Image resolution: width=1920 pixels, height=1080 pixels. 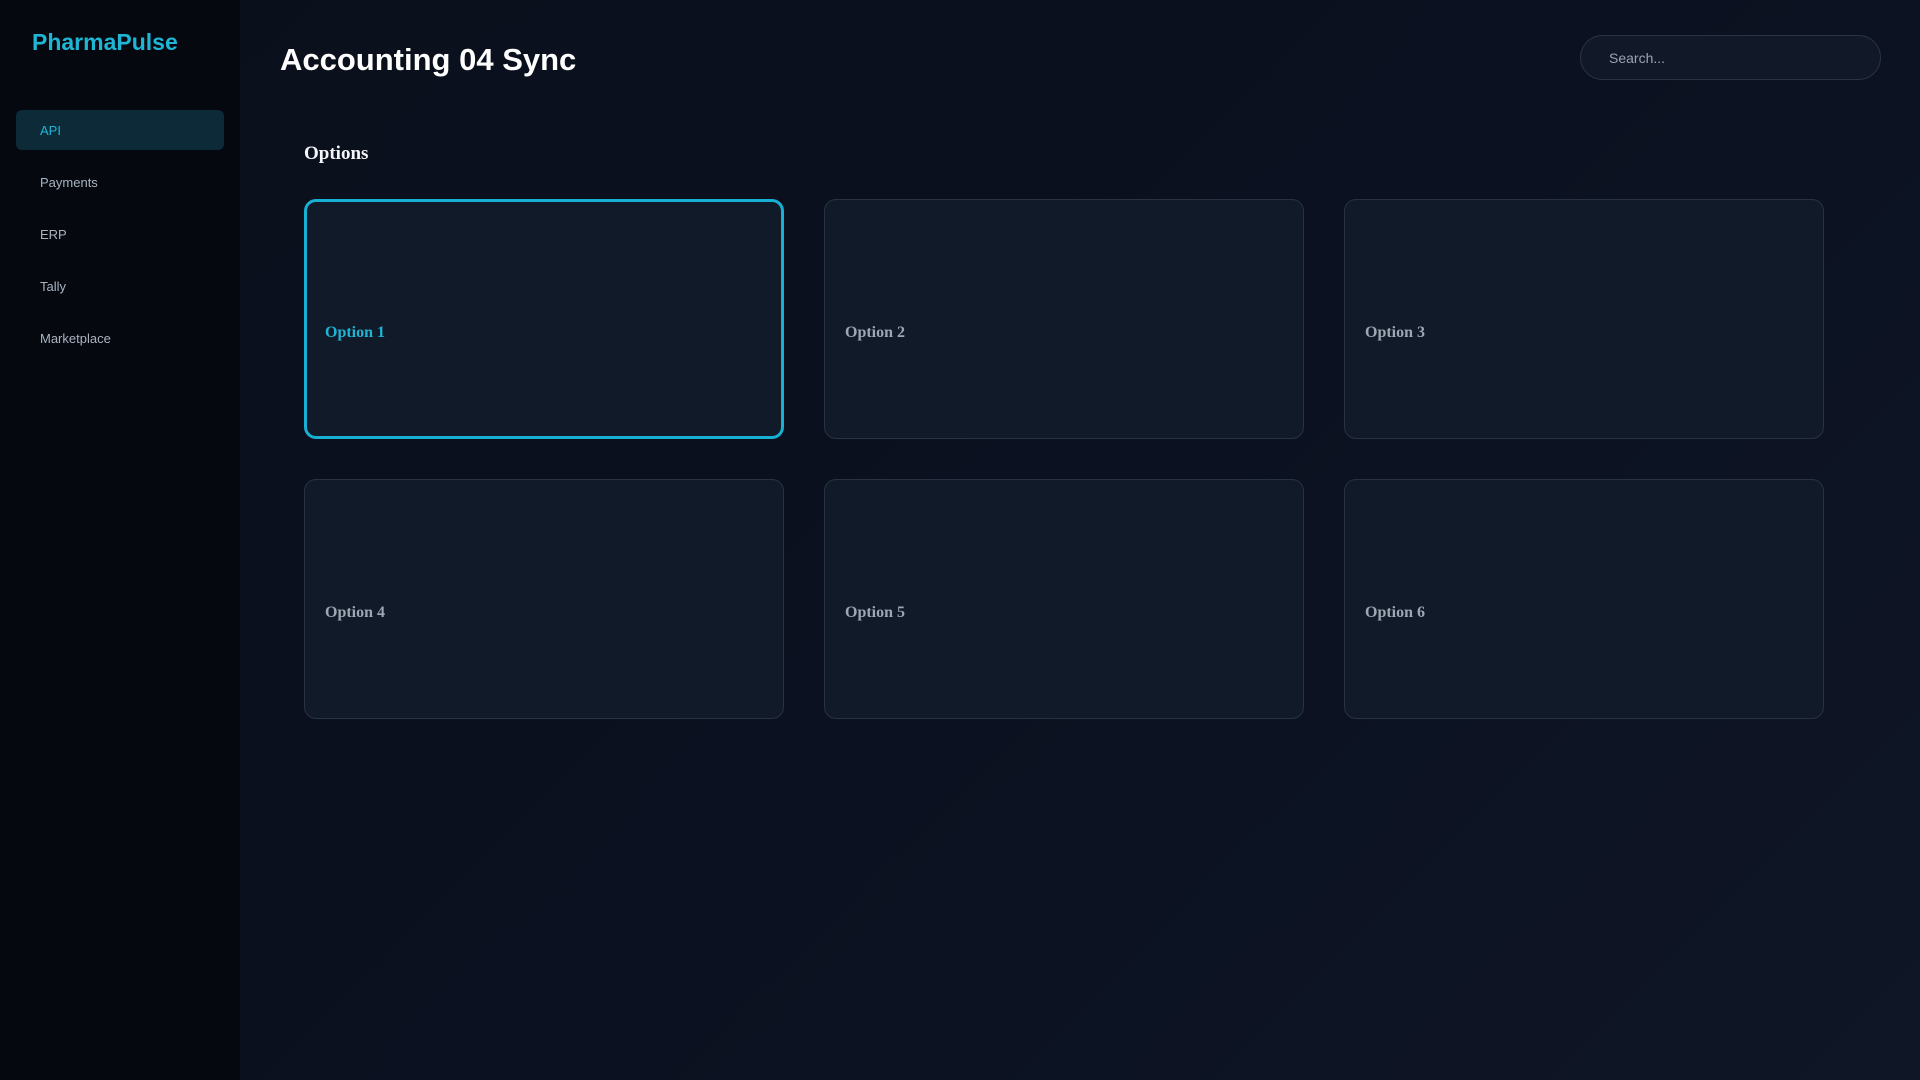 What do you see at coordinates (120, 182) in the screenshot?
I see `sidebar-item-payments: Payments` at bounding box center [120, 182].